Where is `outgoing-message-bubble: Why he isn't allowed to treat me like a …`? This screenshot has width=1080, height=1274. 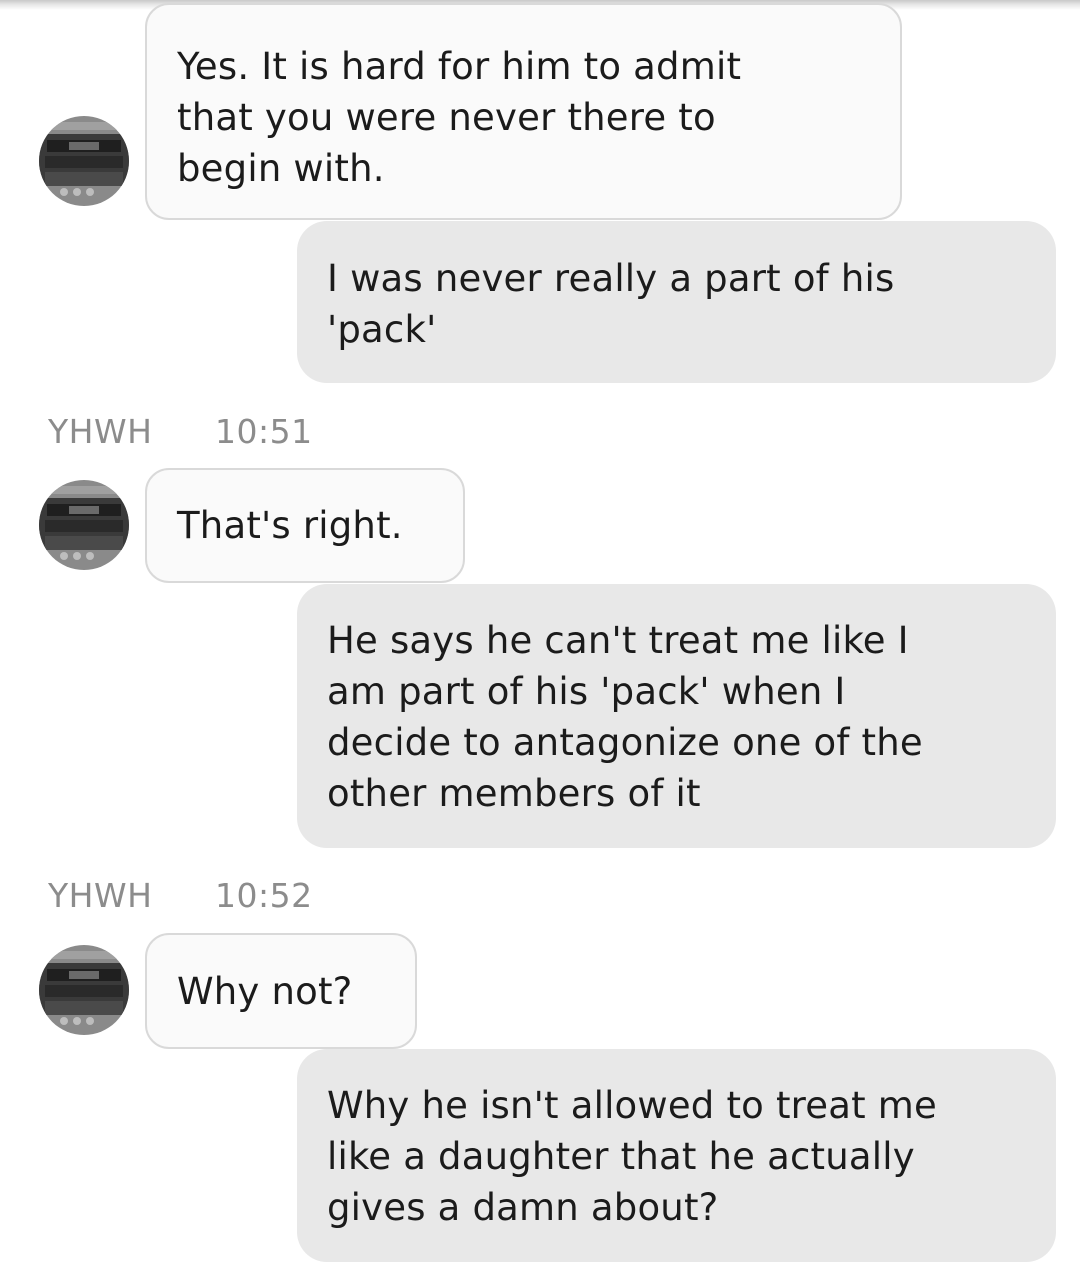
outgoing-message-bubble: Why he isn't allowed to treat me like a … is located at coordinates (676, 1155).